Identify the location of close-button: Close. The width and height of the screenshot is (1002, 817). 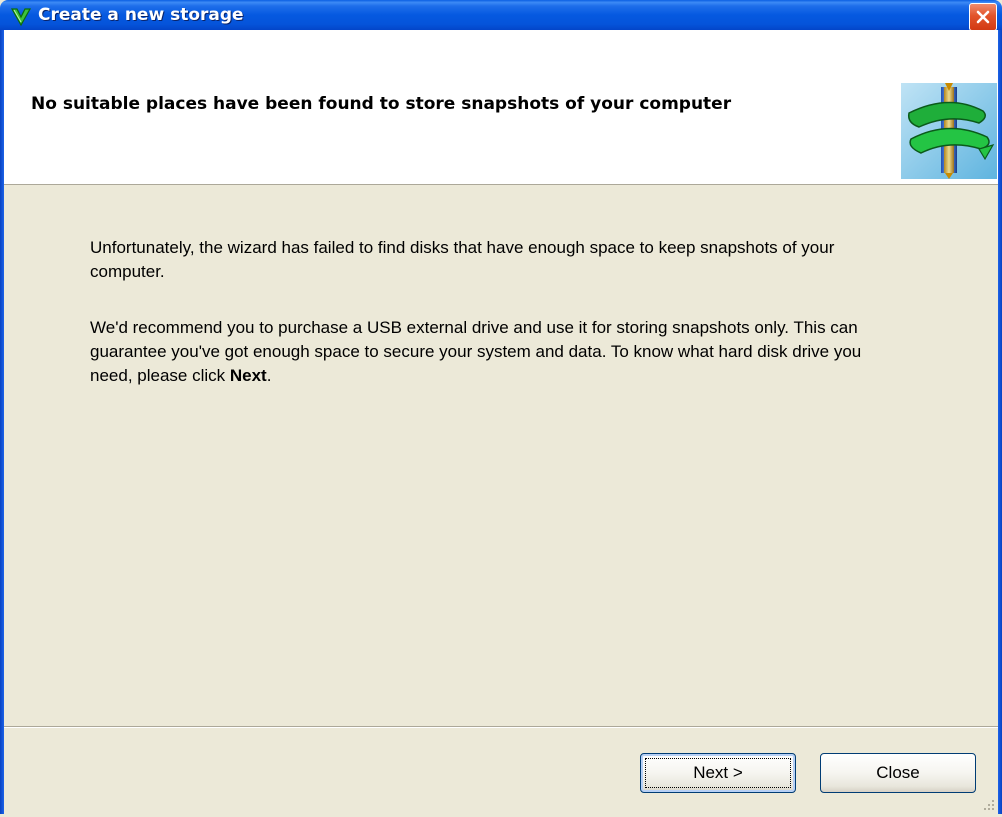
(898, 773).